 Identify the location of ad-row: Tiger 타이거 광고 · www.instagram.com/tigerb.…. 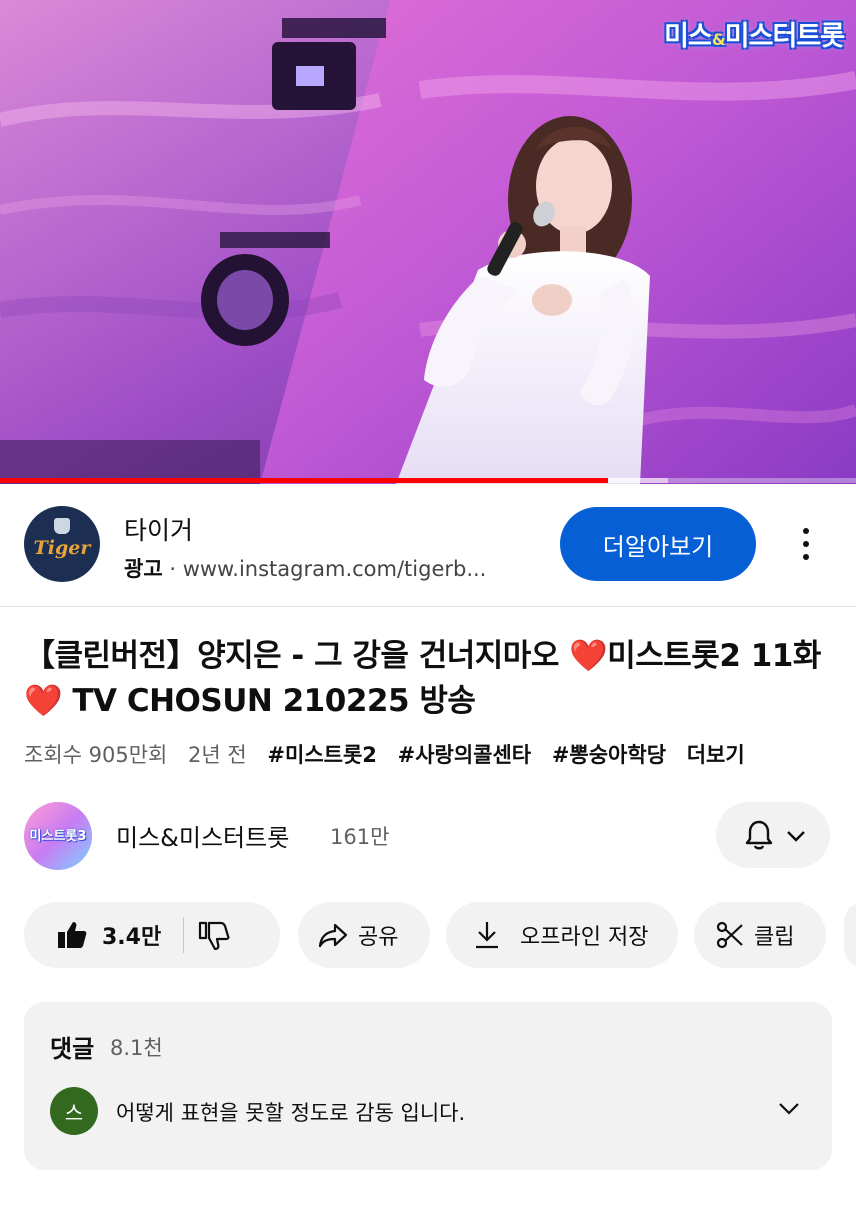
(428, 545).